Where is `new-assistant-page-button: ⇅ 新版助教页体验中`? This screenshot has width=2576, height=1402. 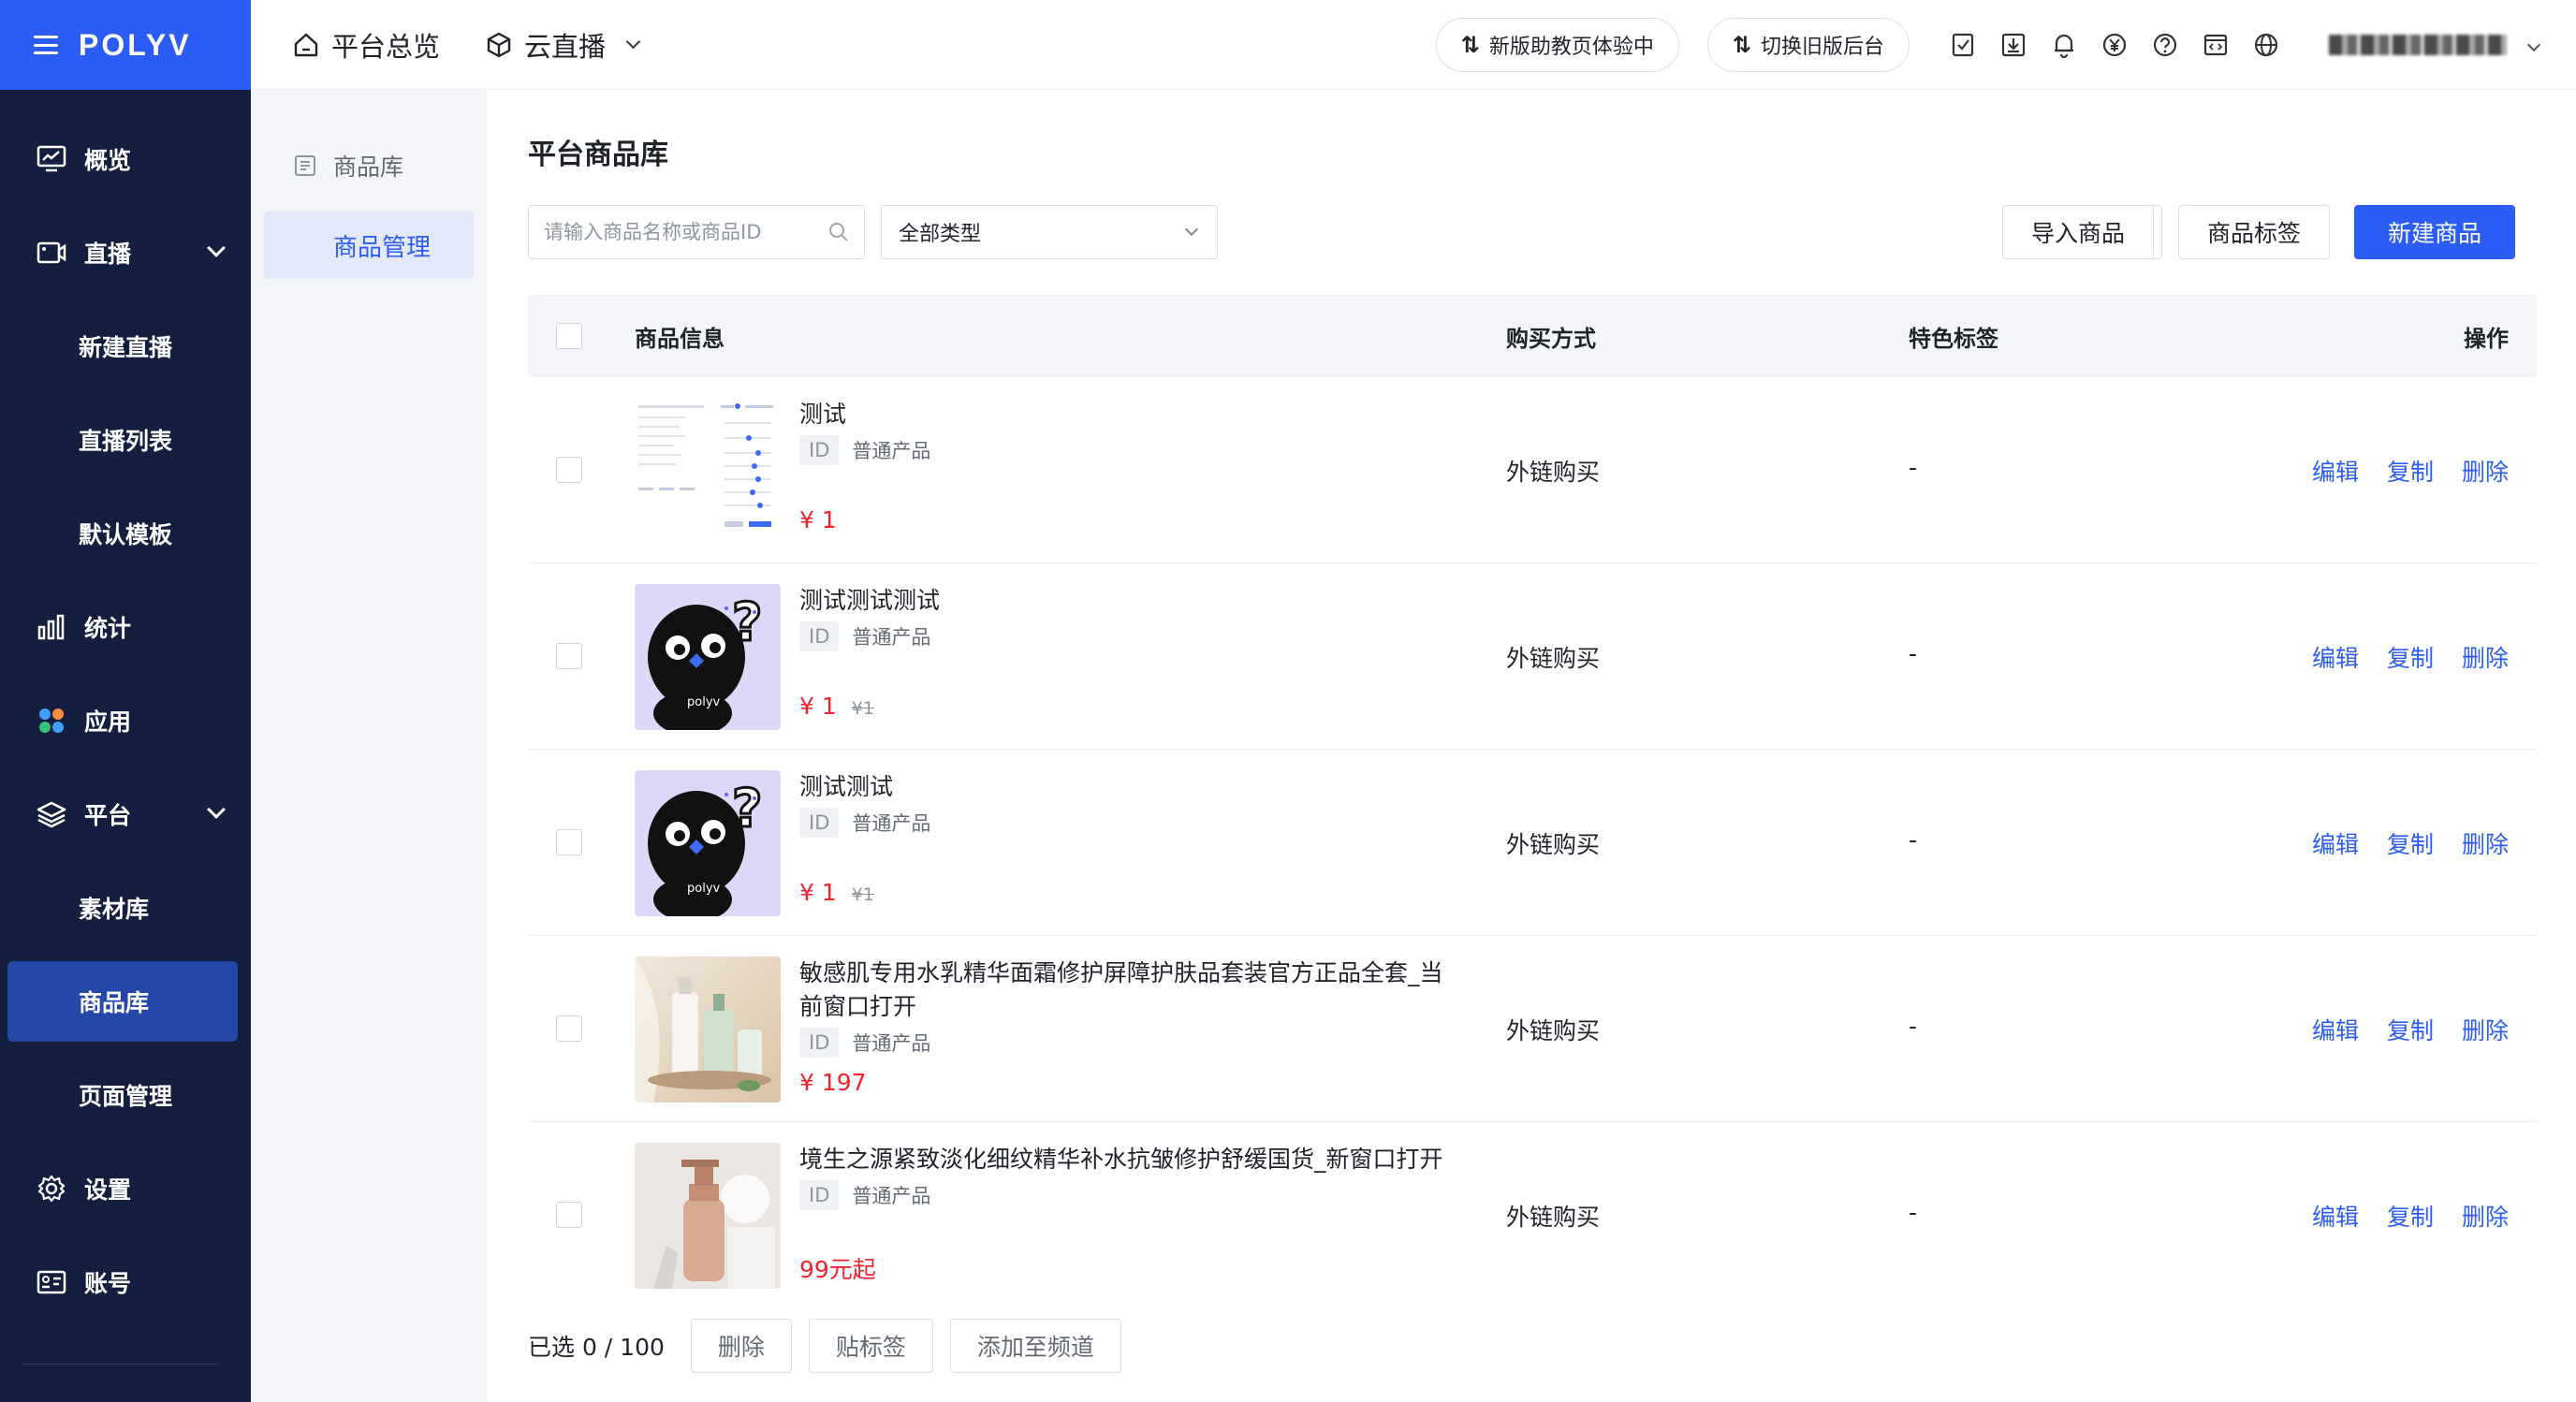
new-assistant-page-button: ⇅ 新版助教页体验中 is located at coordinates (1557, 45).